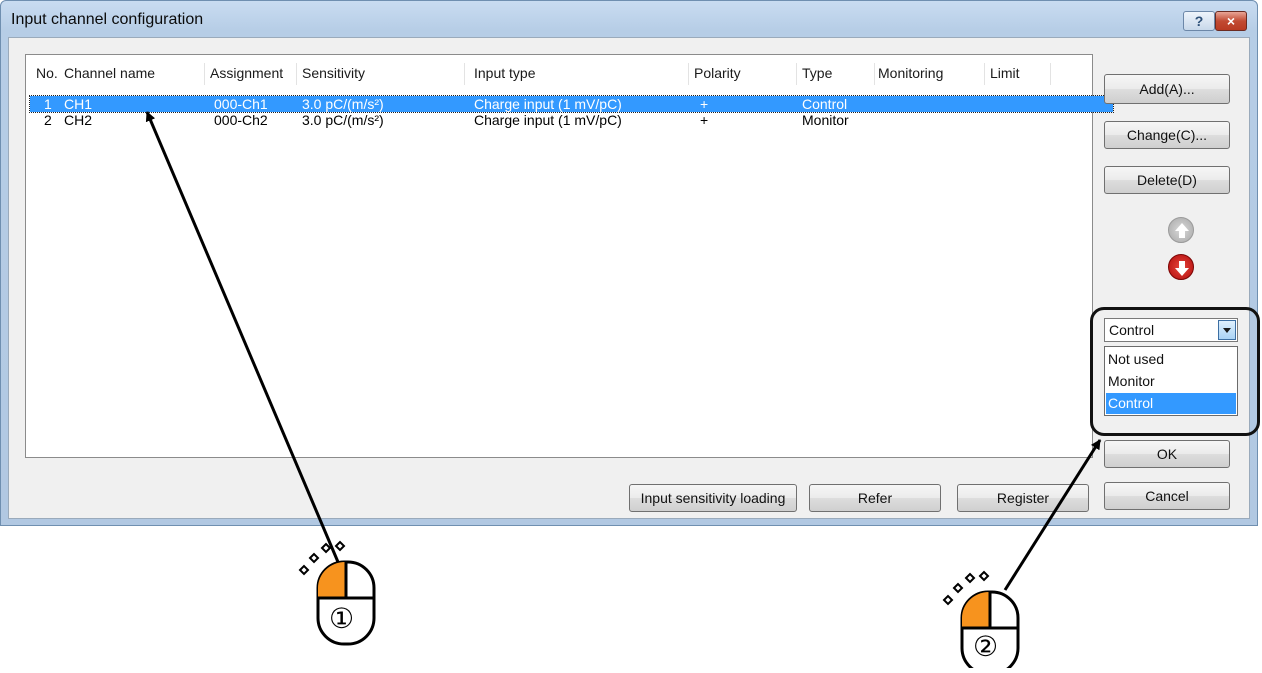 Image resolution: width=1262 pixels, height=673 pixels. I want to click on mouse-left-click-icon-2: ②, so click(985, 621).